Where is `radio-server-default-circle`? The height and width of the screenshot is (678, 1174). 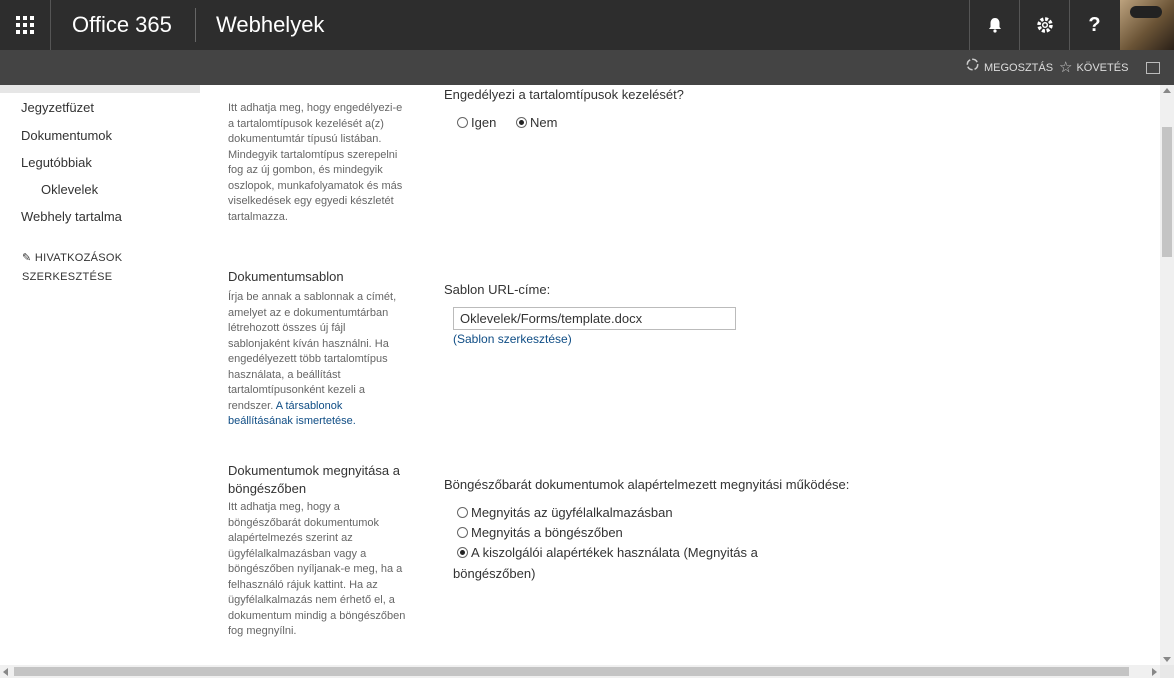
radio-server-default-circle is located at coordinates (462, 552).